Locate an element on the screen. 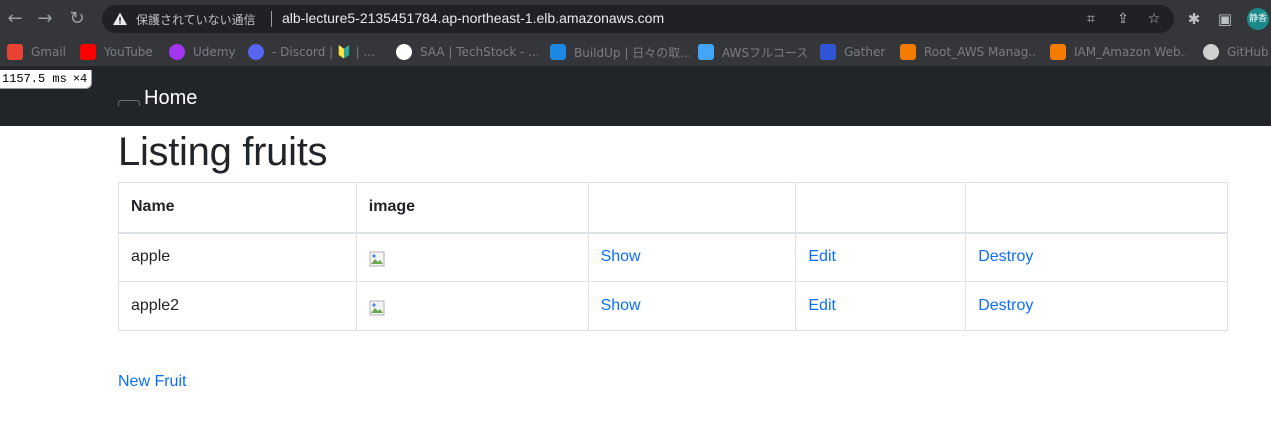 The width and height of the screenshot is (1271, 434). gather-icon is located at coordinates (828, 52).